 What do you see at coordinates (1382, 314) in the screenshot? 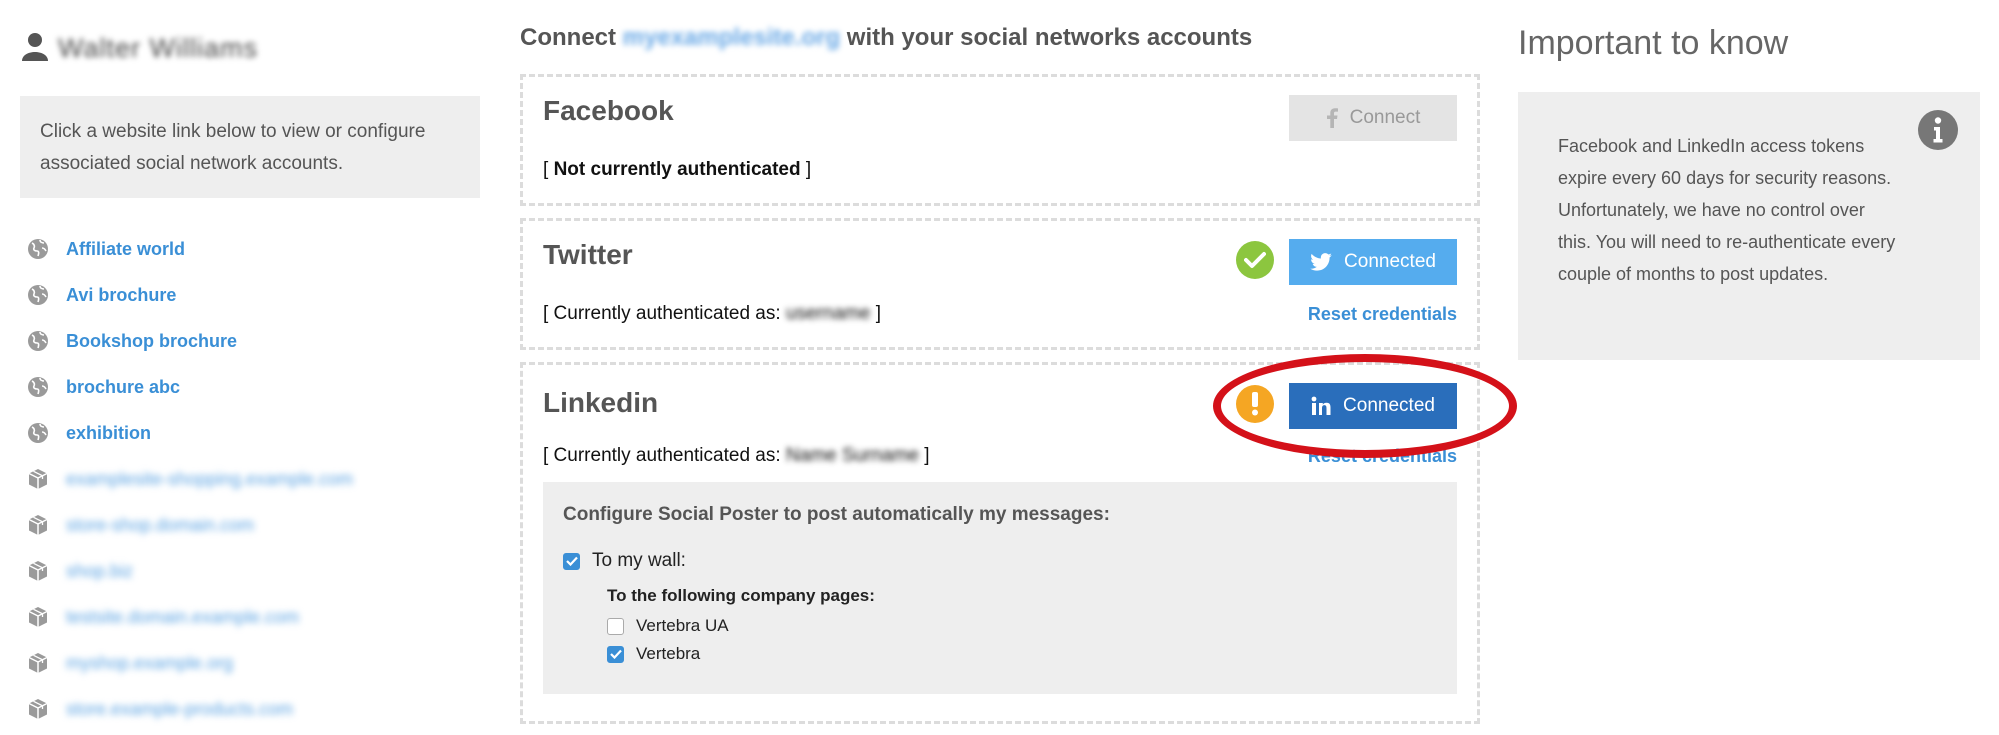
I see `twitter-reset-credentials-link: Reset credentials` at bounding box center [1382, 314].